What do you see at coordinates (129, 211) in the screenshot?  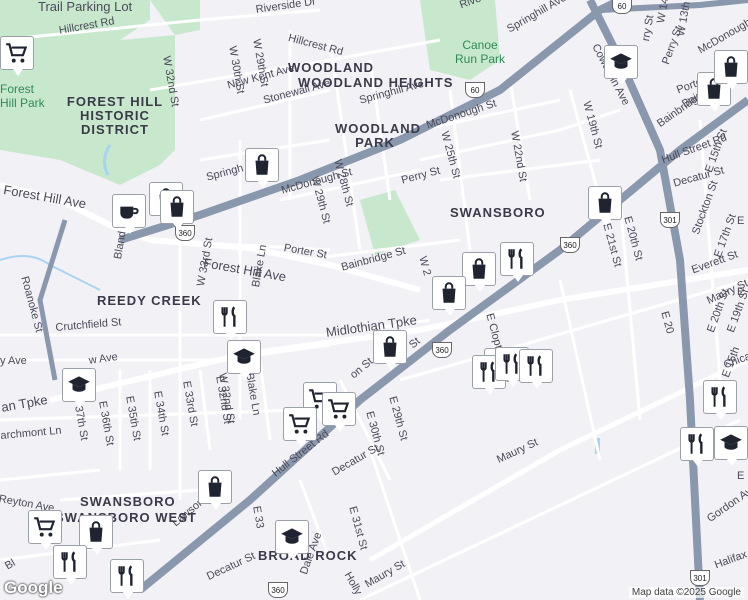 I see `cup-icon` at bounding box center [129, 211].